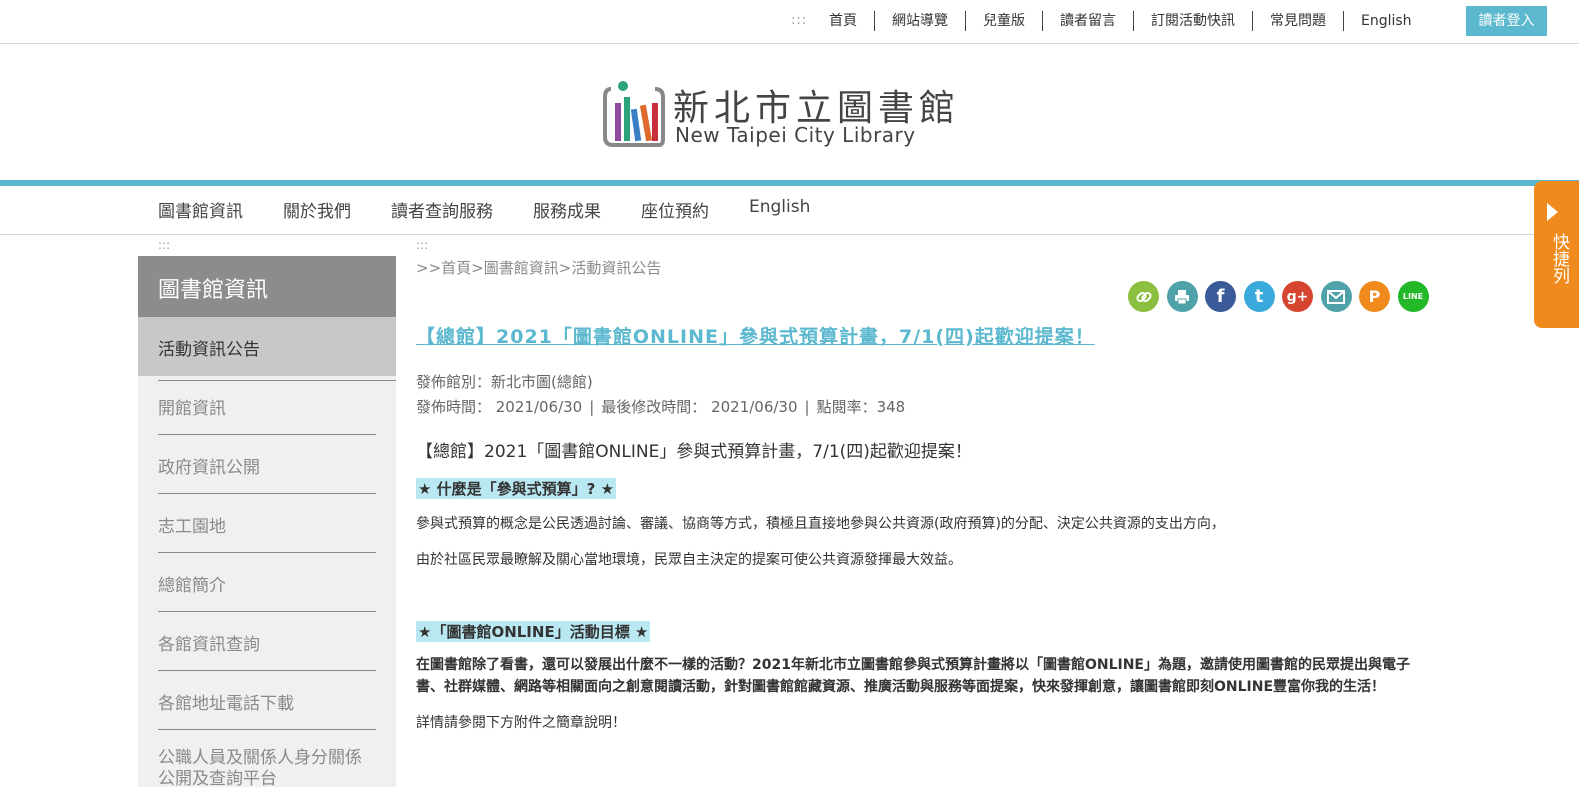  What do you see at coordinates (267, 582) in the screenshot?
I see `sidebar-item-main-library-intro: 總館簡介` at bounding box center [267, 582].